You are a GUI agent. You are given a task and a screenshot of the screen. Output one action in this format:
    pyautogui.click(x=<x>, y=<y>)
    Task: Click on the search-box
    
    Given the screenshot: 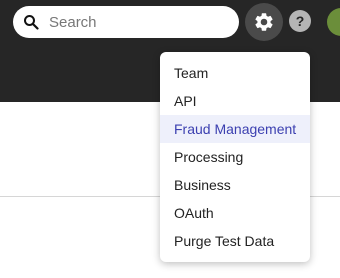 What is the action you would take?
    pyautogui.click(x=126, y=22)
    